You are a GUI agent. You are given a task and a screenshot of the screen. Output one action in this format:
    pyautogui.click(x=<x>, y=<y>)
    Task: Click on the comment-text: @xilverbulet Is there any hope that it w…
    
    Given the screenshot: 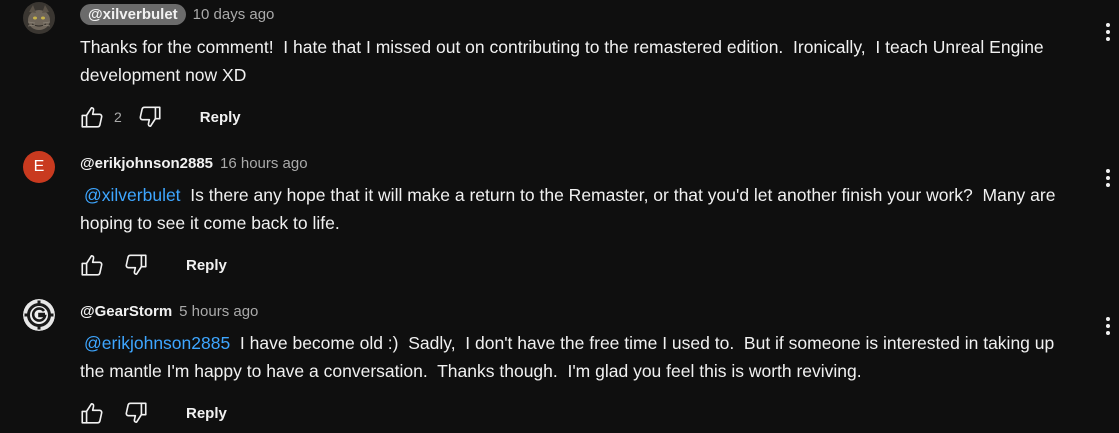 What is the action you would take?
    pyautogui.click(x=580, y=209)
    